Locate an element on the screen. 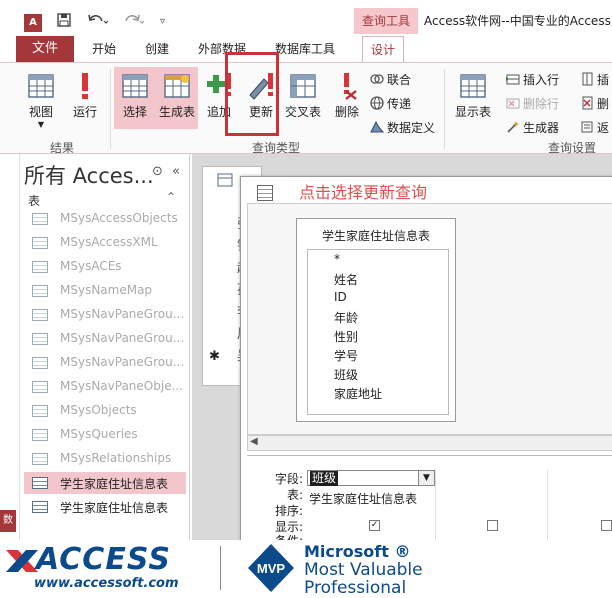 The height and width of the screenshot is (598, 612). save-icon is located at coordinates (64, 22).